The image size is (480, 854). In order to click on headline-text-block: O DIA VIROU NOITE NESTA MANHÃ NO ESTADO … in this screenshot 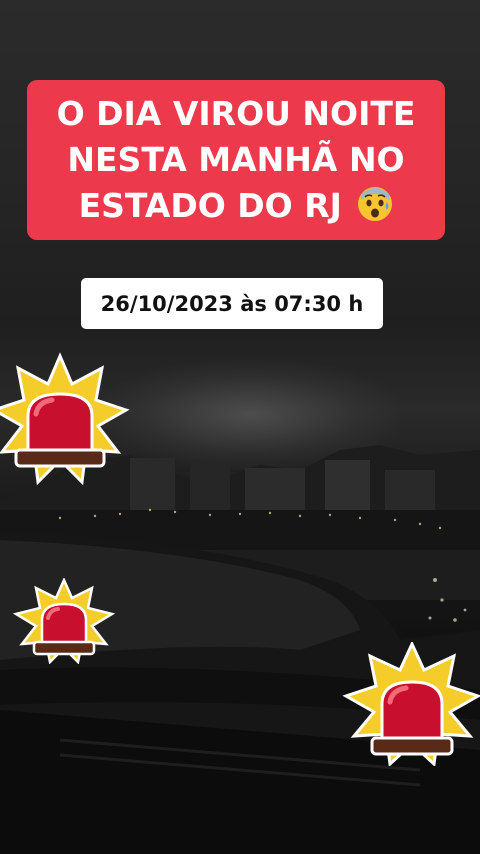, I will do `click(236, 160)`.